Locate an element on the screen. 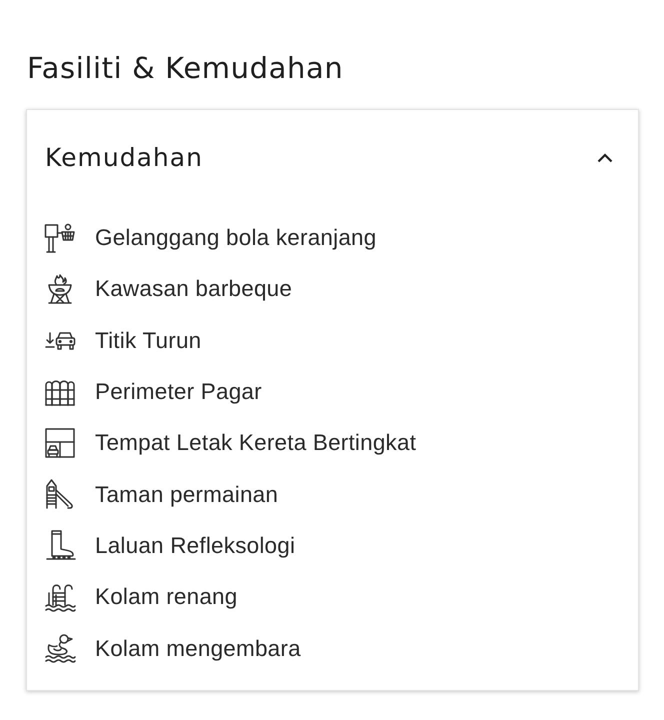 The image size is (664, 720). amenity-label: Kolam mengembara is located at coordinates (198, 648).